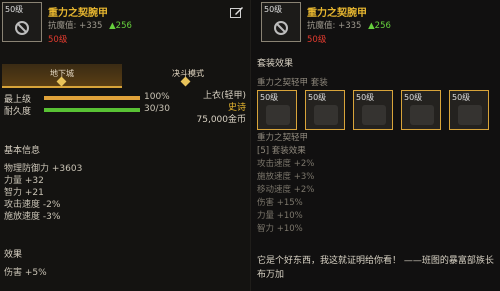 The image size is (500, 291). I want to click on set-bonus-line: 移动速度 +2%, so click(286, 190).